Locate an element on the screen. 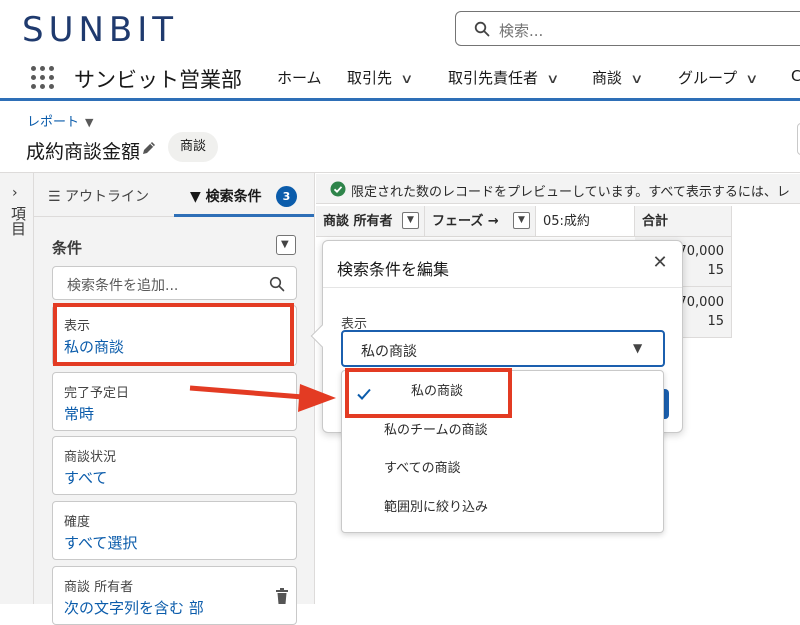 The height and width of the screenshot is (625, 800). filter-label: 商談状況 is located at coordinates (90, 457).